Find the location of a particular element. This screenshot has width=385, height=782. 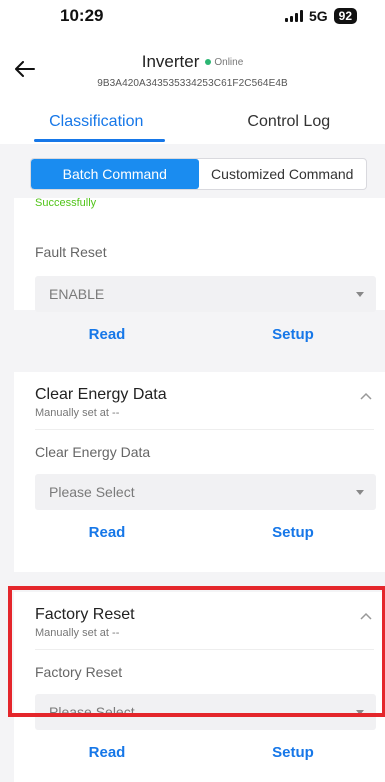

status-message: Successfully is located at coordinates (66, 203).